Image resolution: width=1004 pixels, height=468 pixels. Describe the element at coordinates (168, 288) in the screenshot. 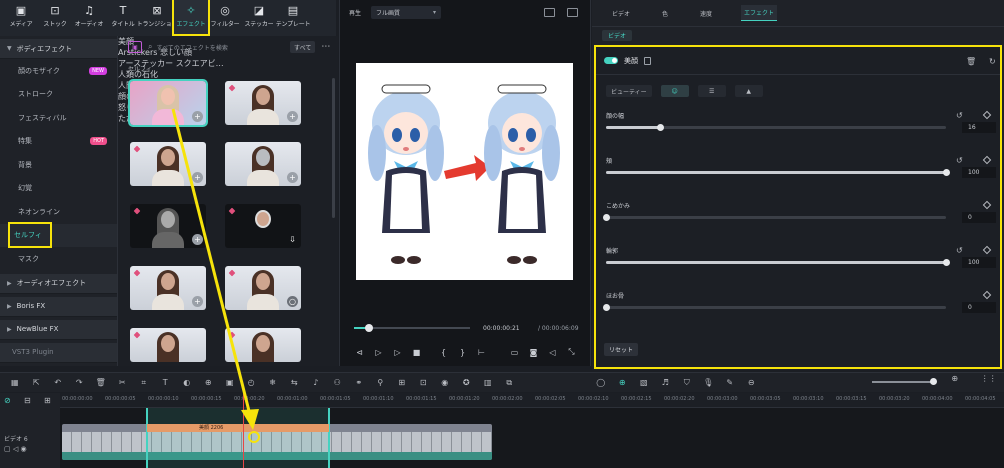

I see `effect-card-anger: +` at that location.